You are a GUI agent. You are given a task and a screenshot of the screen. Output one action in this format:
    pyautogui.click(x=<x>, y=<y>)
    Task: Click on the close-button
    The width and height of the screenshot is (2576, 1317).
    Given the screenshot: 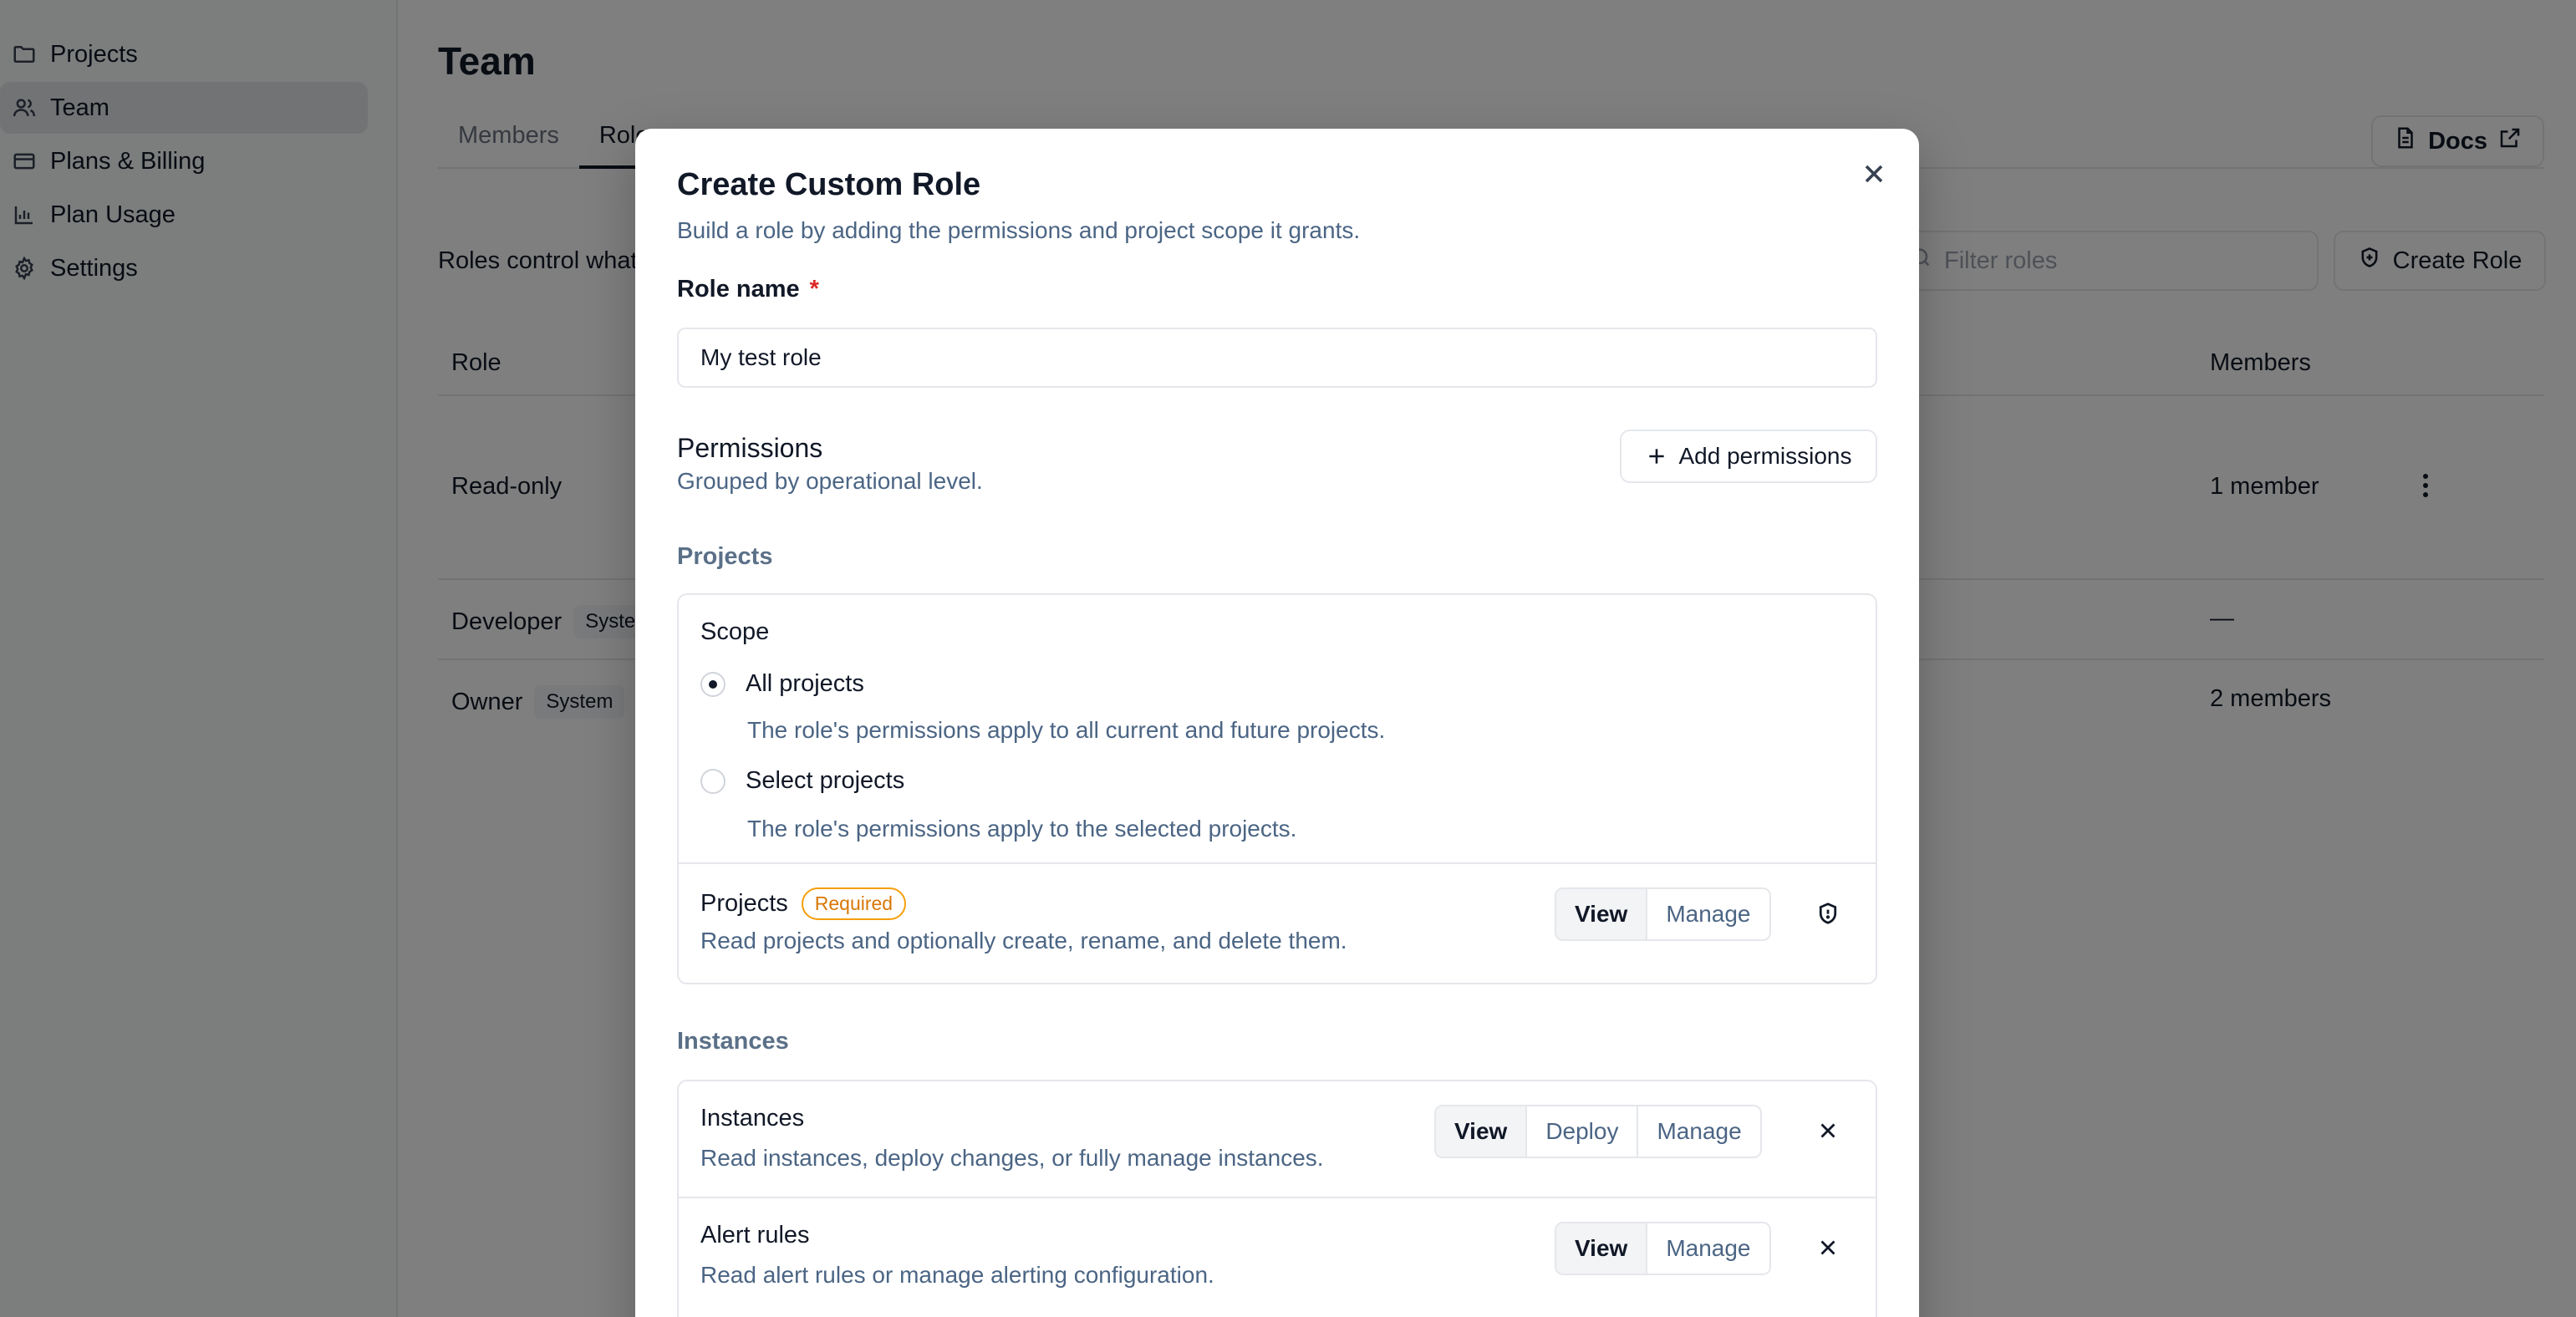 What is the action you would take?
    pyautogui.click(x=1874, y=174)
    